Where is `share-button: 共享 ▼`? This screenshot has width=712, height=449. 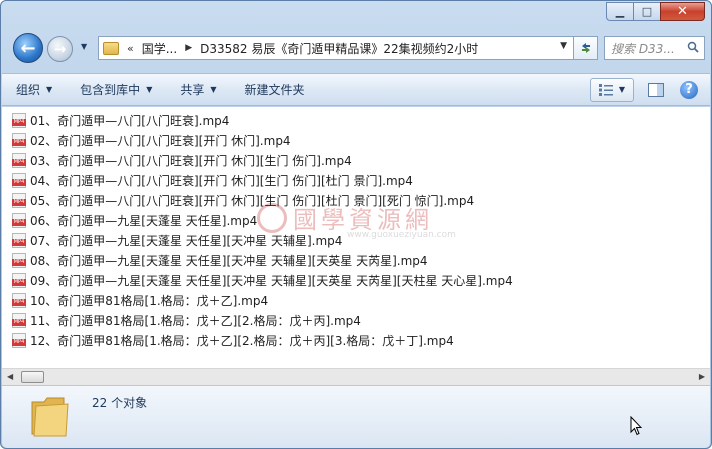
share-button: 共享 ▼ is located at coordinates (198, 89).